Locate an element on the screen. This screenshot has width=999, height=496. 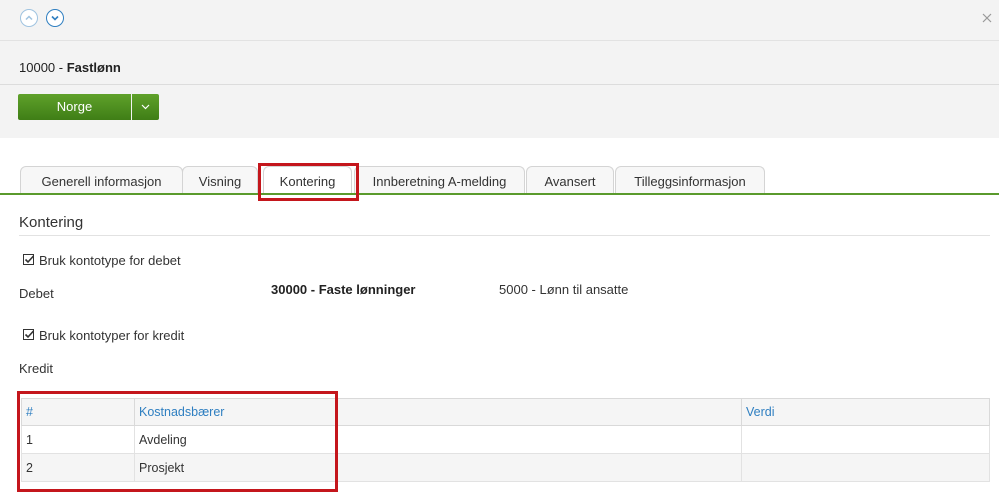
table-highlight-box is located at coordinates (177, 441).